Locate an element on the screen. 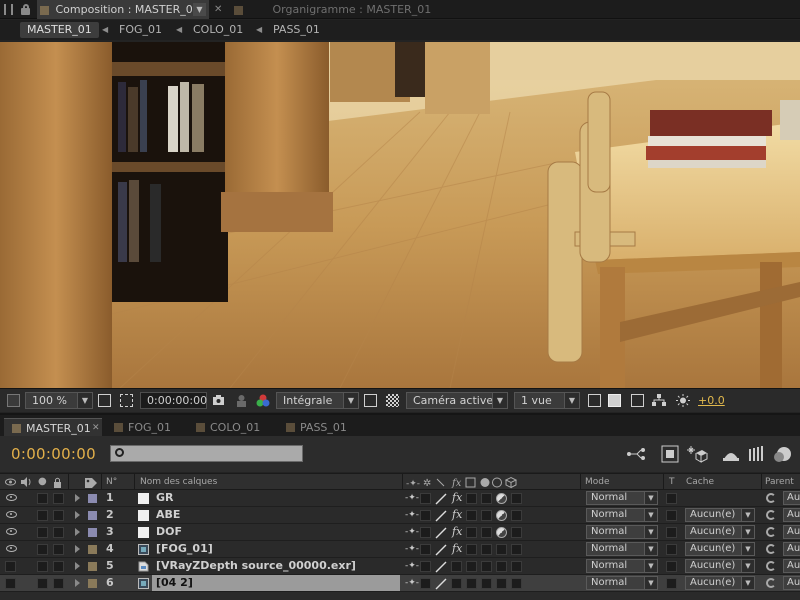 This screenshot has width=800, height=600. resolution-dropdown: Intégrale ▼ is located at coordinates (317, 400).